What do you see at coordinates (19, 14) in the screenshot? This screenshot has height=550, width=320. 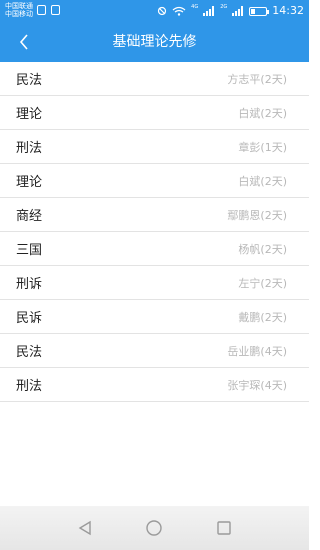 I see `carrier-2: 中国移动` at bounding box center [19, 14].